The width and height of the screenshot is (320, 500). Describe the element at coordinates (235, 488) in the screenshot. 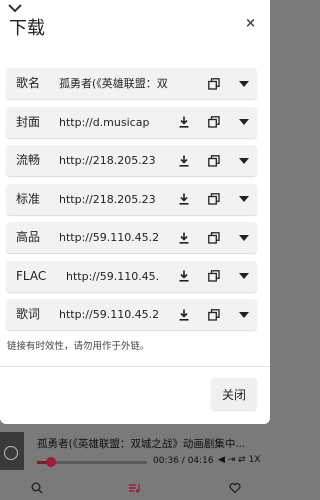

I see `heart-icon` at that location.